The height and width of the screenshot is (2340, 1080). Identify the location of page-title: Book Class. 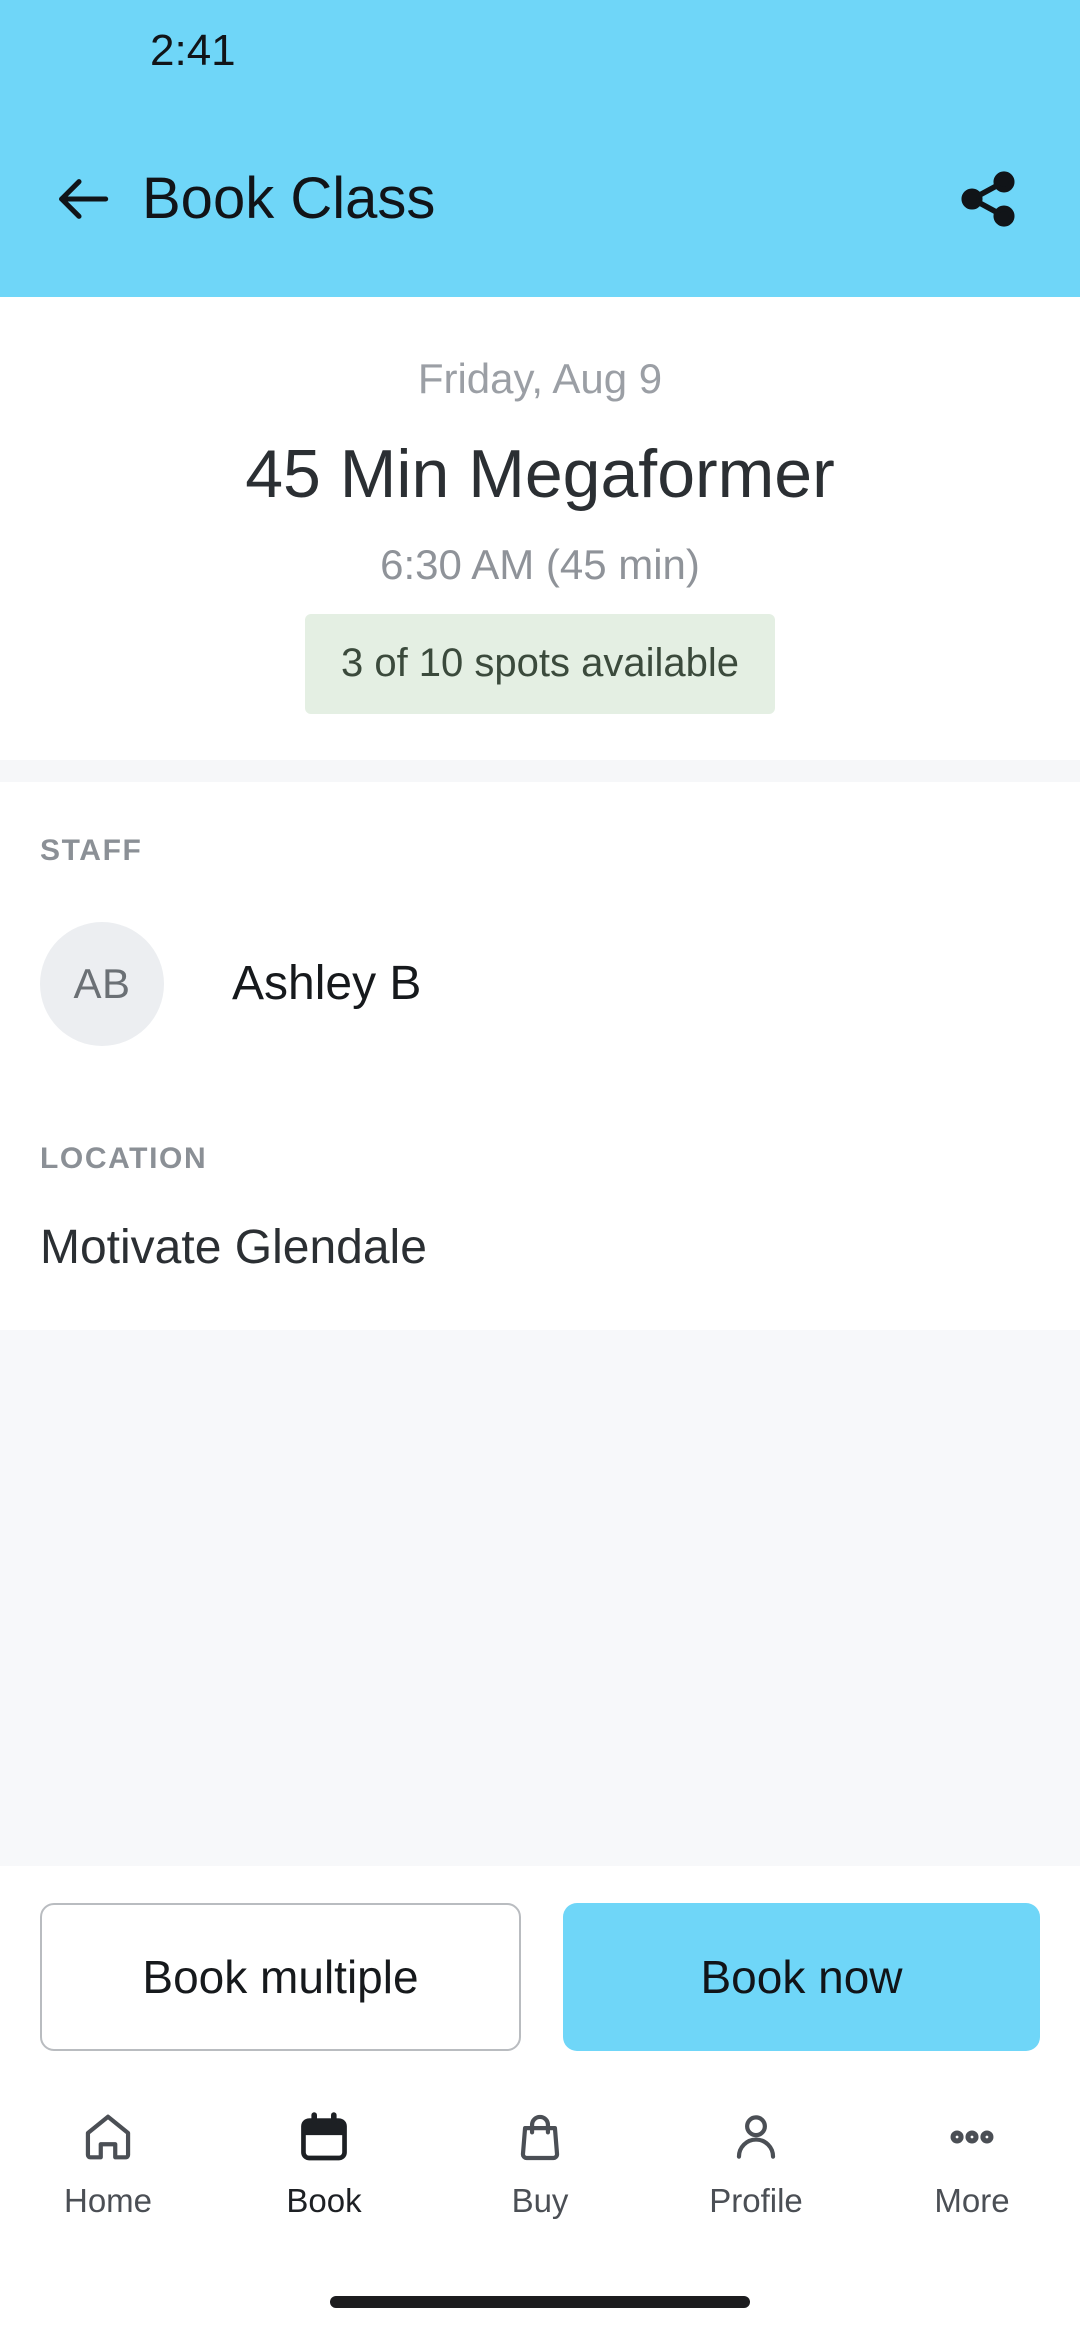
(289, 198).